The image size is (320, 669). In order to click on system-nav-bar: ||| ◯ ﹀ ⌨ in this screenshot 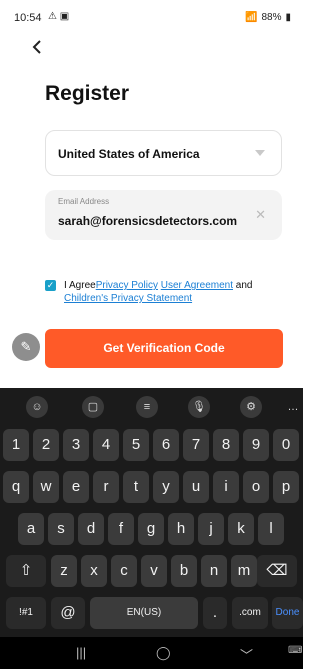, I will do `click(151, 653)`.